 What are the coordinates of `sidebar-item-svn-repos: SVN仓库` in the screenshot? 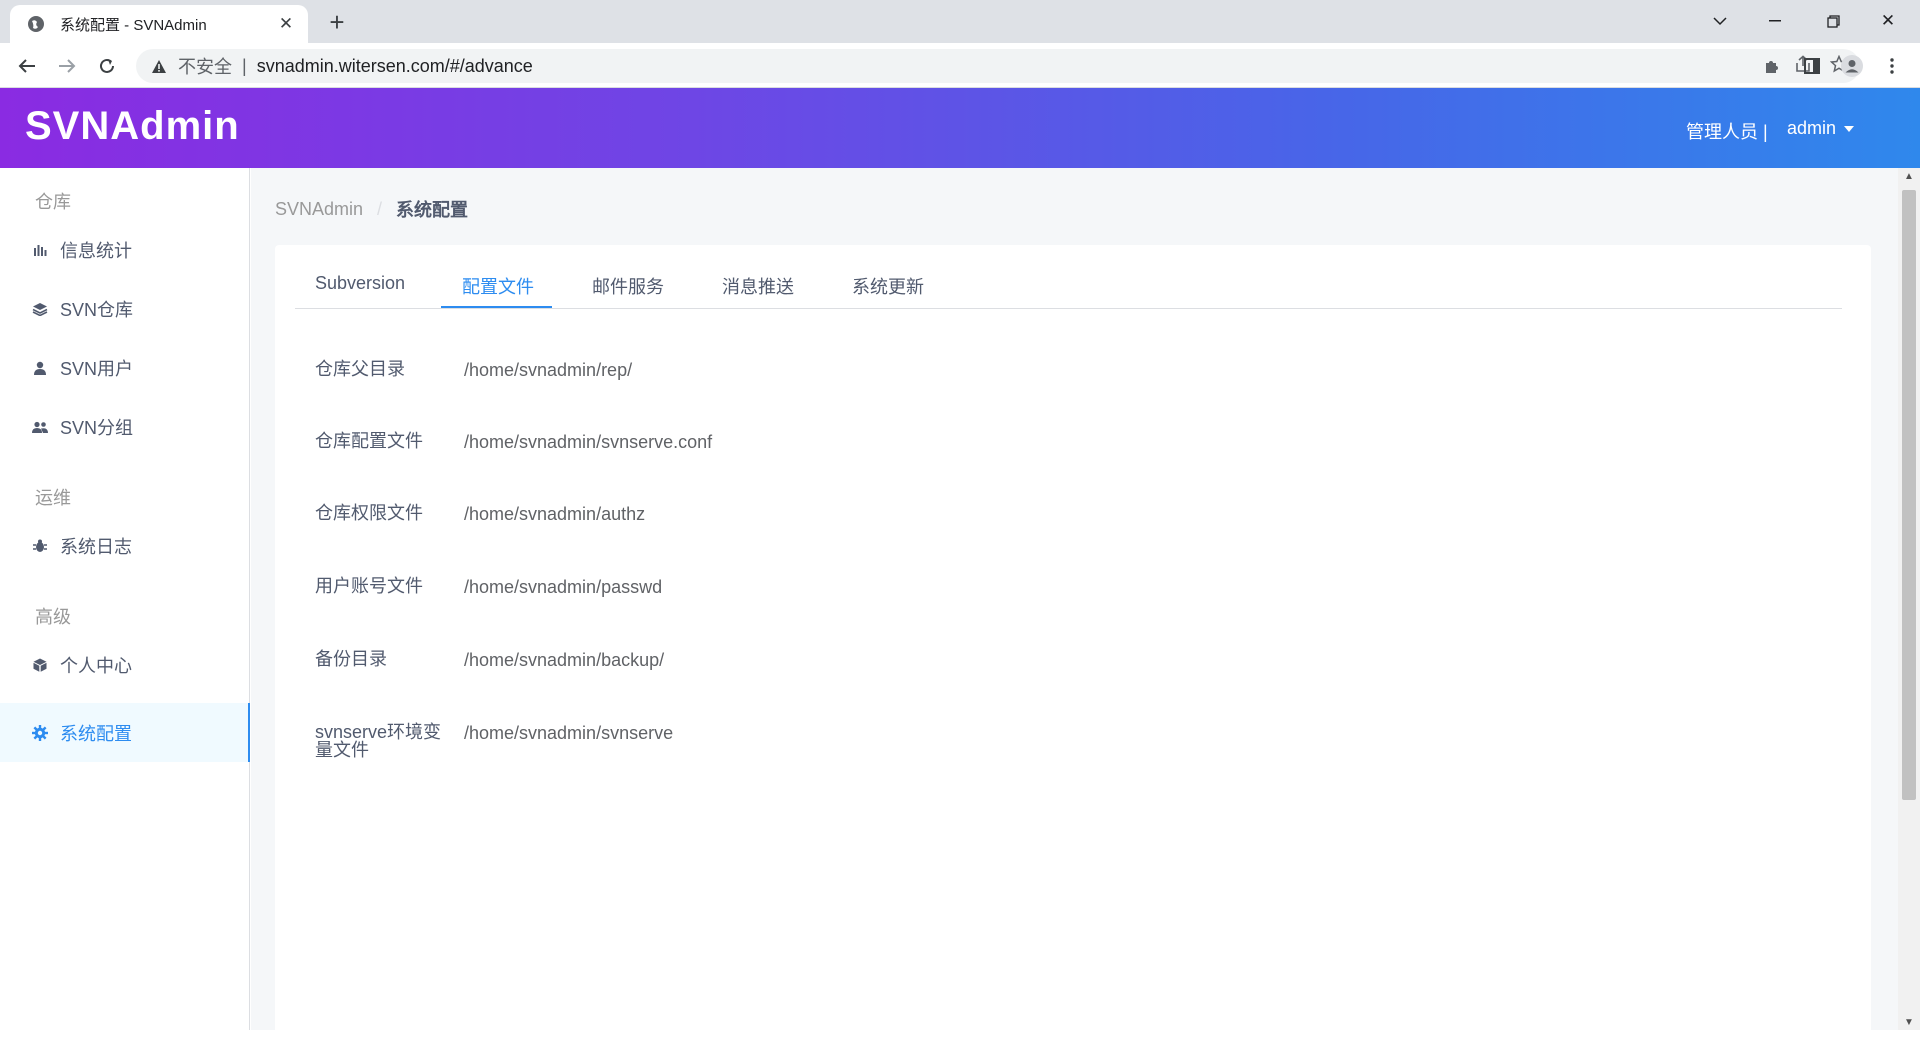 It's located at (125, 308).